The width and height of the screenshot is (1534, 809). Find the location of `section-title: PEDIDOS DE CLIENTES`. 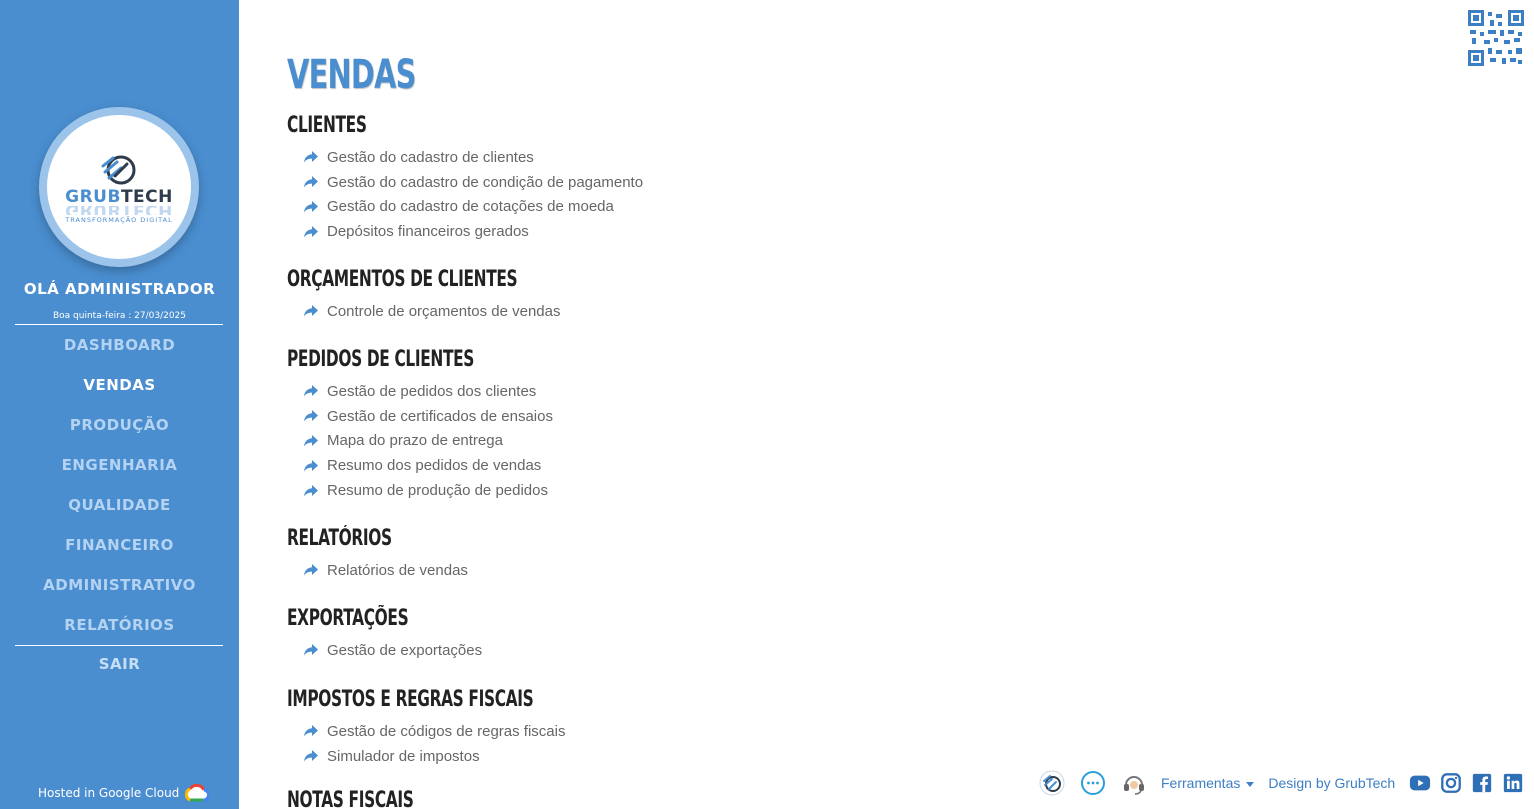

section-title: PEDIDOS DE CLIENTES is located at coordinates (381, 359).